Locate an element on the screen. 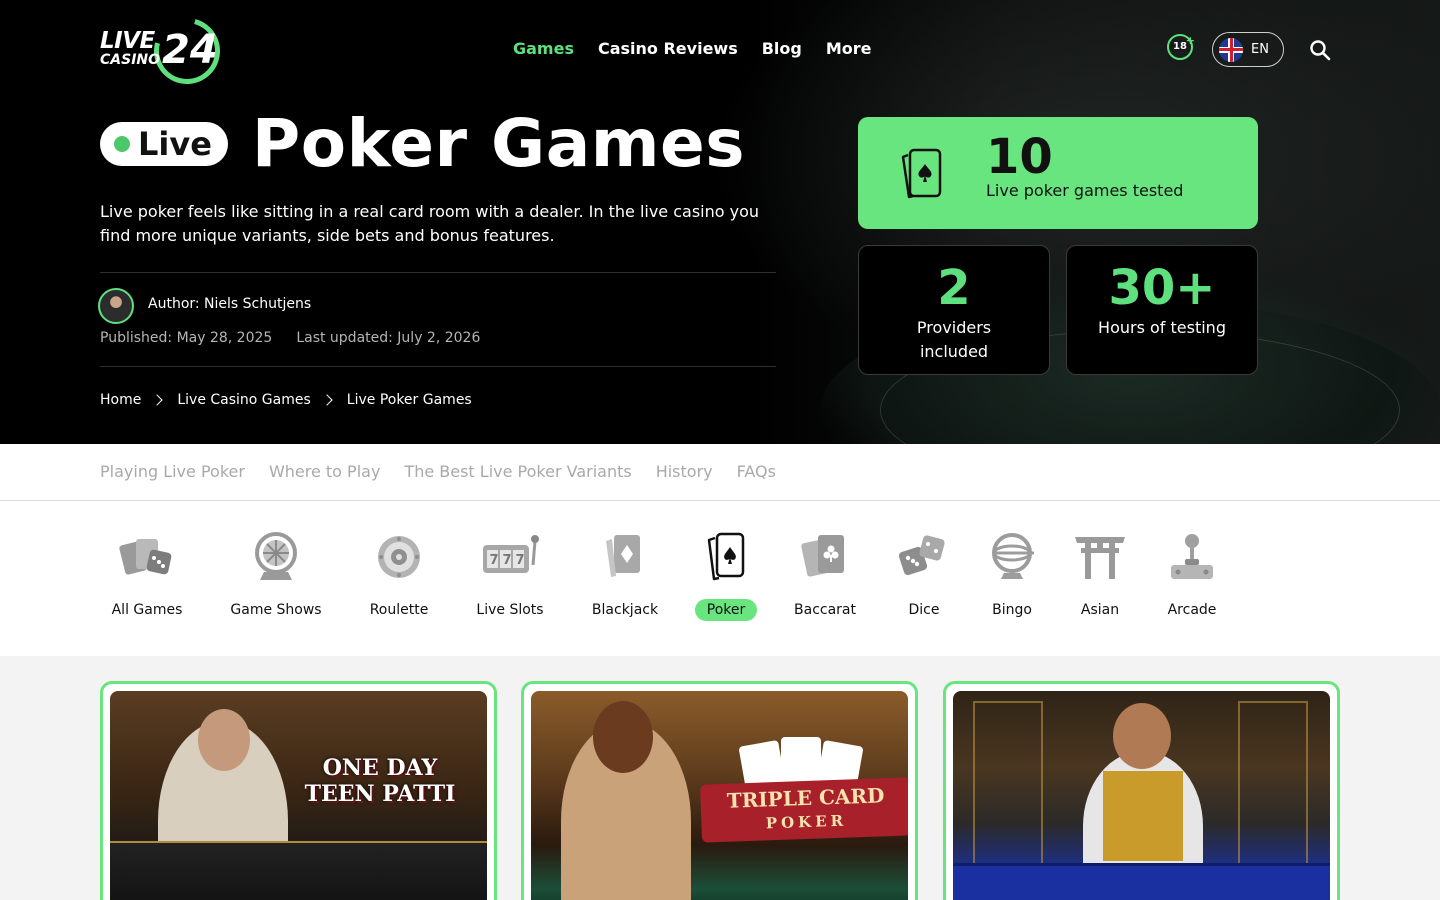 The height and width of the screenshot is (900, 1440). page-title-row: Live Poker Games is located at coordinates (422, 144).